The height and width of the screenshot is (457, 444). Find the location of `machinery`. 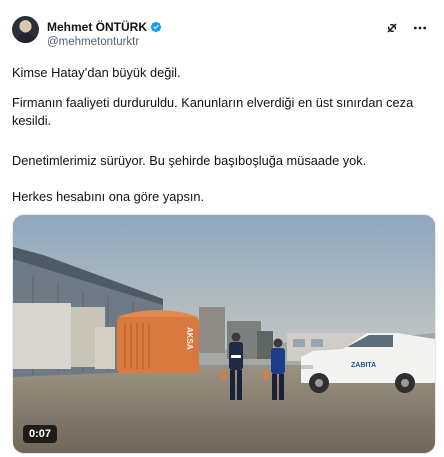

machinery is located at coordinates (212, 330).